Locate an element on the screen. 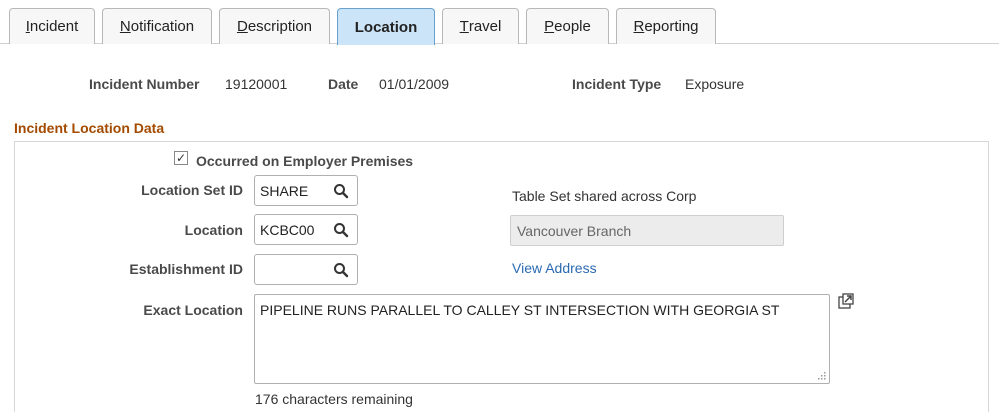 The width and height of the screenshot is (999, 412). resize-grip-icon is located at coordinates (821, 375).